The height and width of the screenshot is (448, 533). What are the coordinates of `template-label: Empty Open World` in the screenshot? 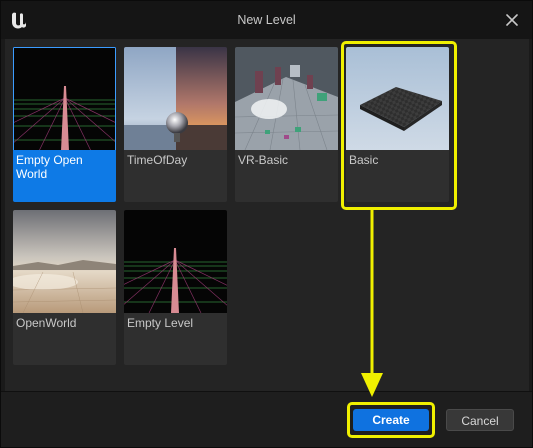 It's located at (49, 167).